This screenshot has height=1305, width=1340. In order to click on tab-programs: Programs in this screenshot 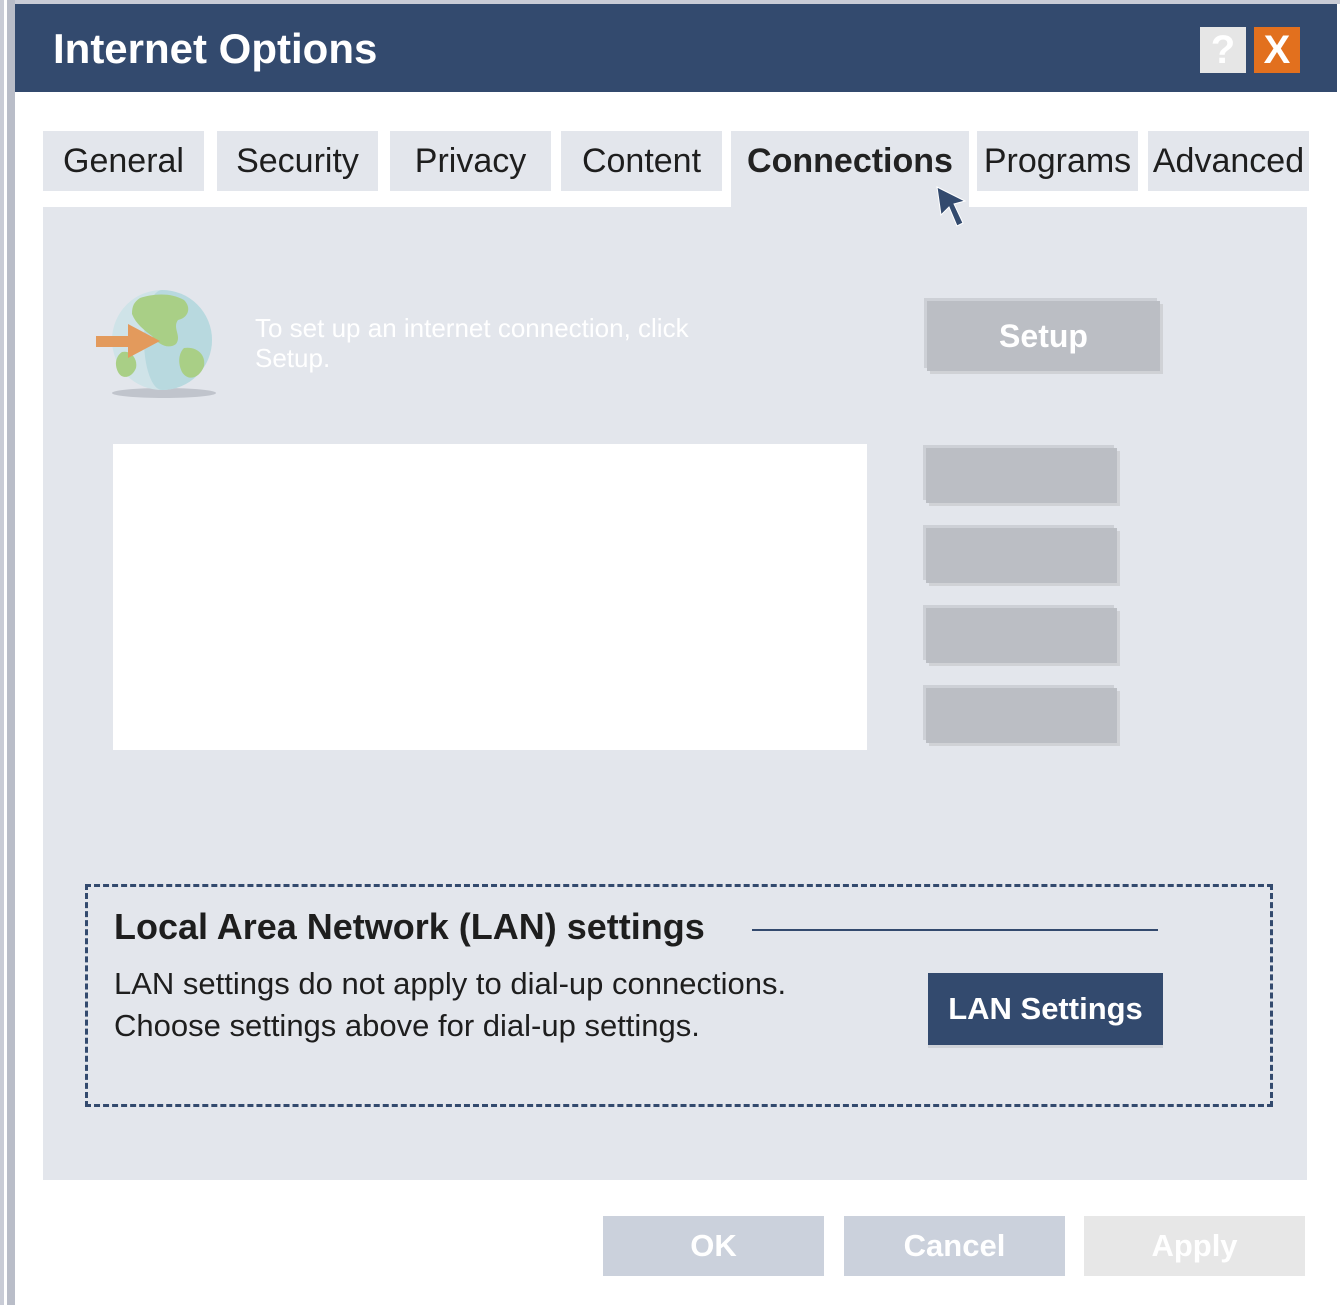, I will do `click(1057, 161)`.